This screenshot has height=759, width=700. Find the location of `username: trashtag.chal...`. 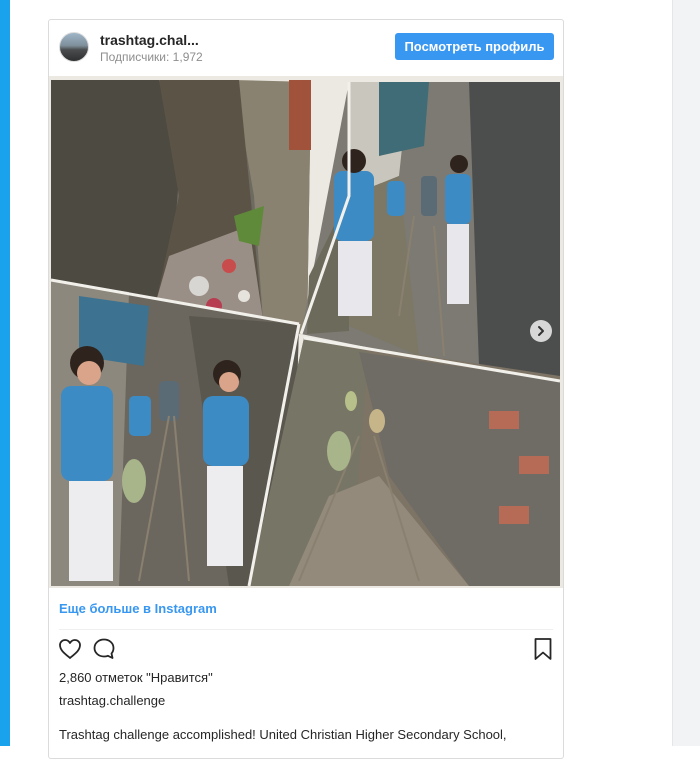

username: trashtag.chal... is located at coordinates (149, 40).